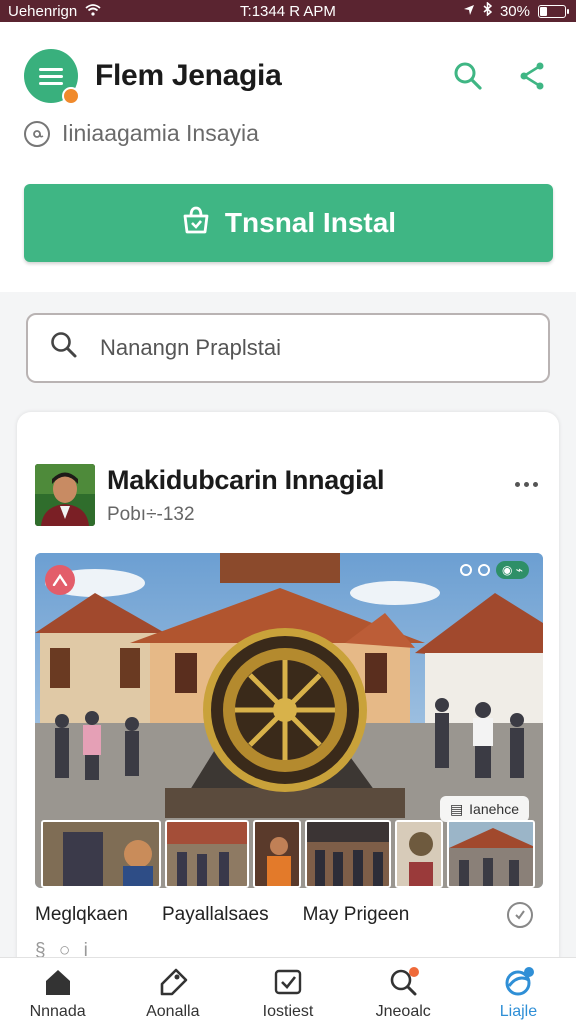 The width and height of the screenshot is (576, 1024). What do you see at coordinates (65, 495) in the screenshot?
I see `avatar` at bounding box center [65, 495].